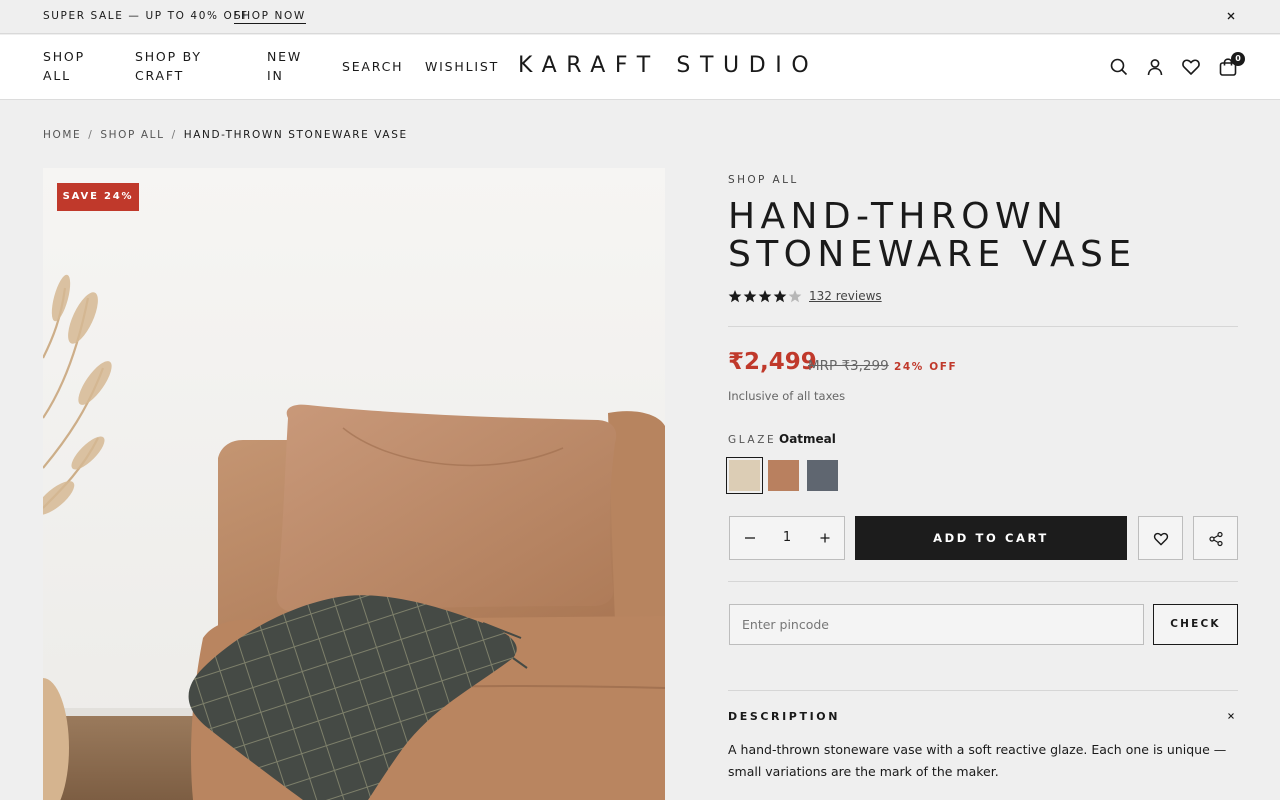 The height and width of the screenshot is (800, 1280). I want to click on add-to-wishlist-button, so click(1160, 538).